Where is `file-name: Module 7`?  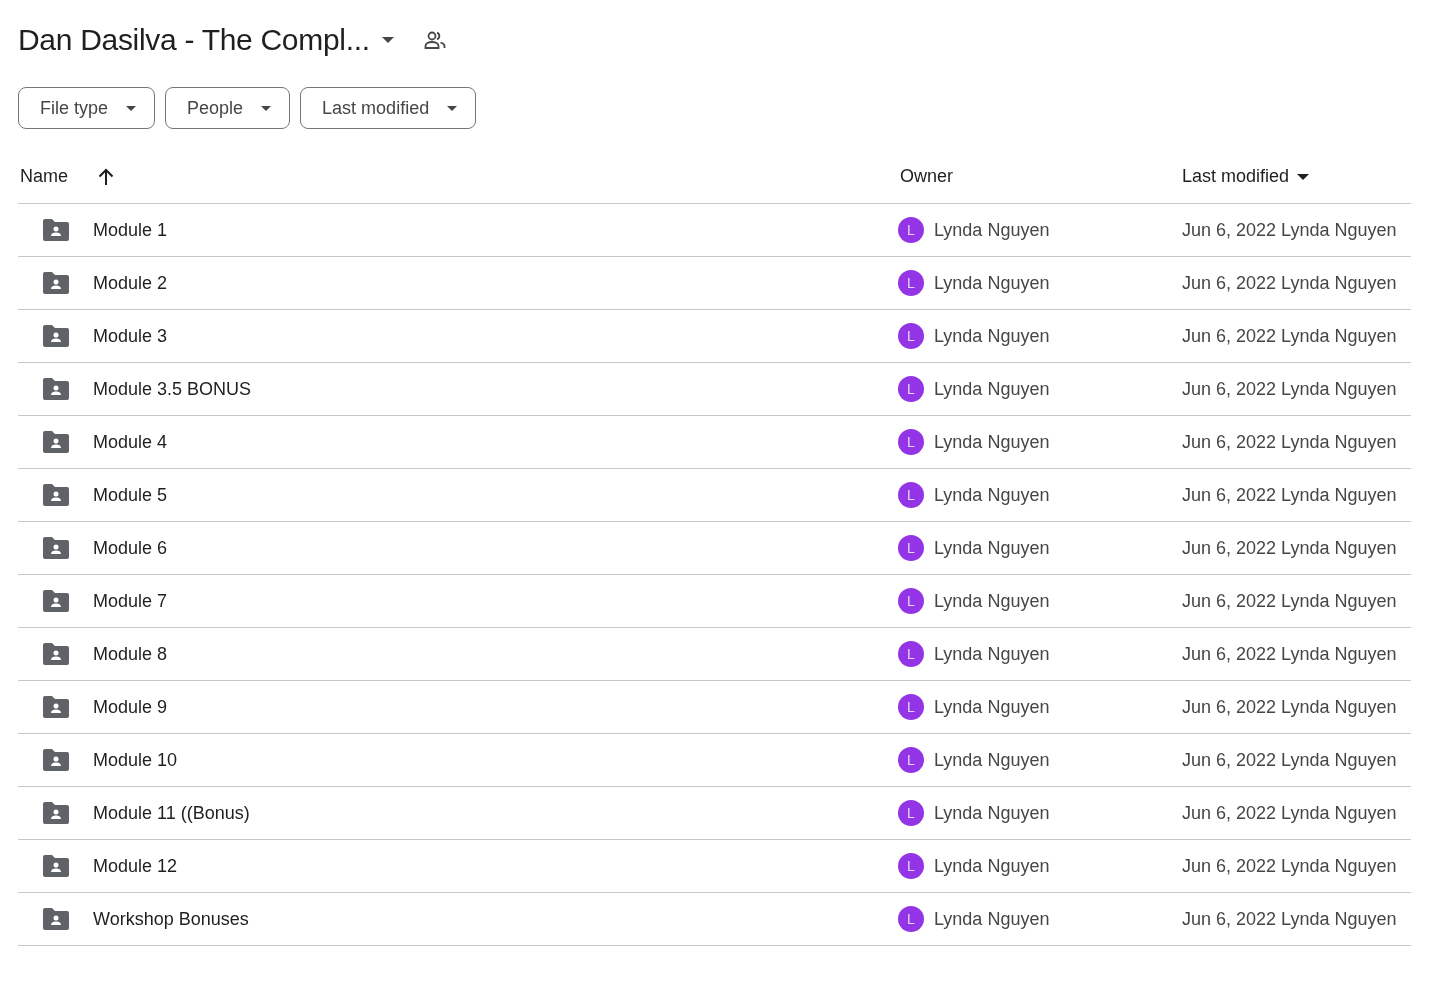
file-name: Module 7 is located at coordinates (130, 601).